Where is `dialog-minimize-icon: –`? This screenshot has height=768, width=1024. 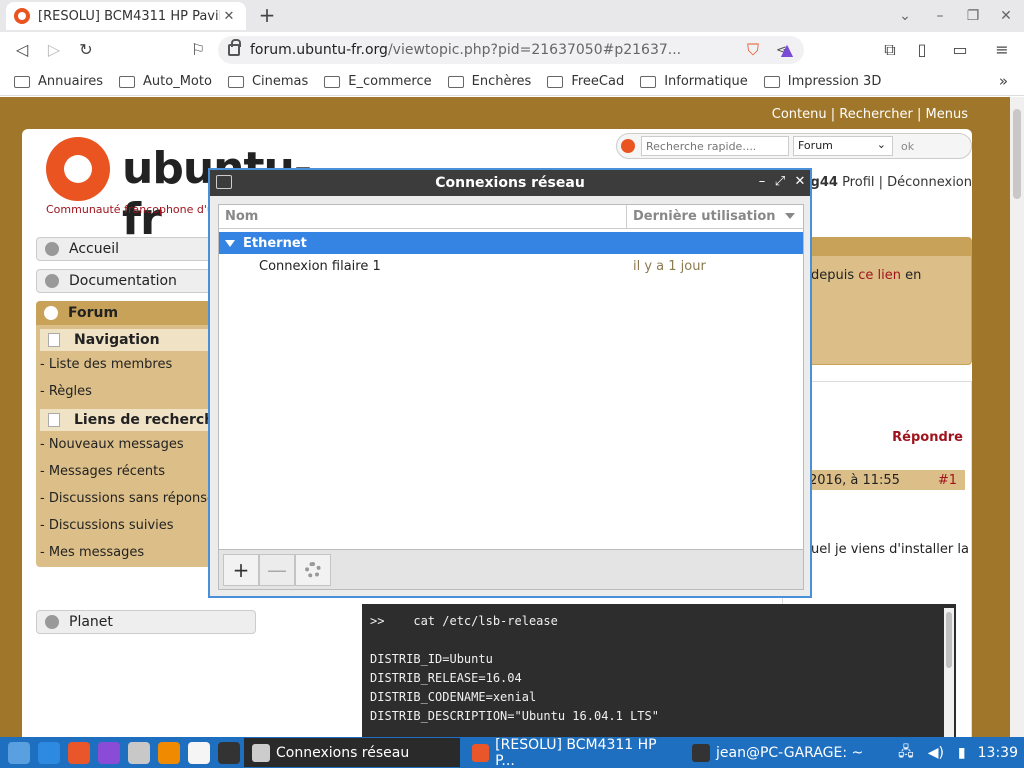 dialog-minimize-icon: – is located at coordinates (762, 182).